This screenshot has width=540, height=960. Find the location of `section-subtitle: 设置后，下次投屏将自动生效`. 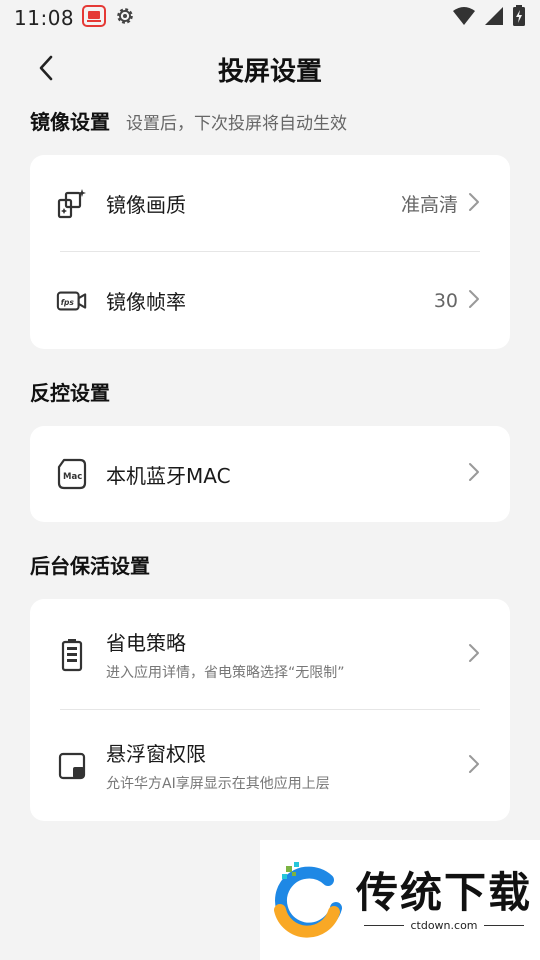

section-subtitle: 设置后，下次投屏将自动生效 is located at coordinates (236, 124).